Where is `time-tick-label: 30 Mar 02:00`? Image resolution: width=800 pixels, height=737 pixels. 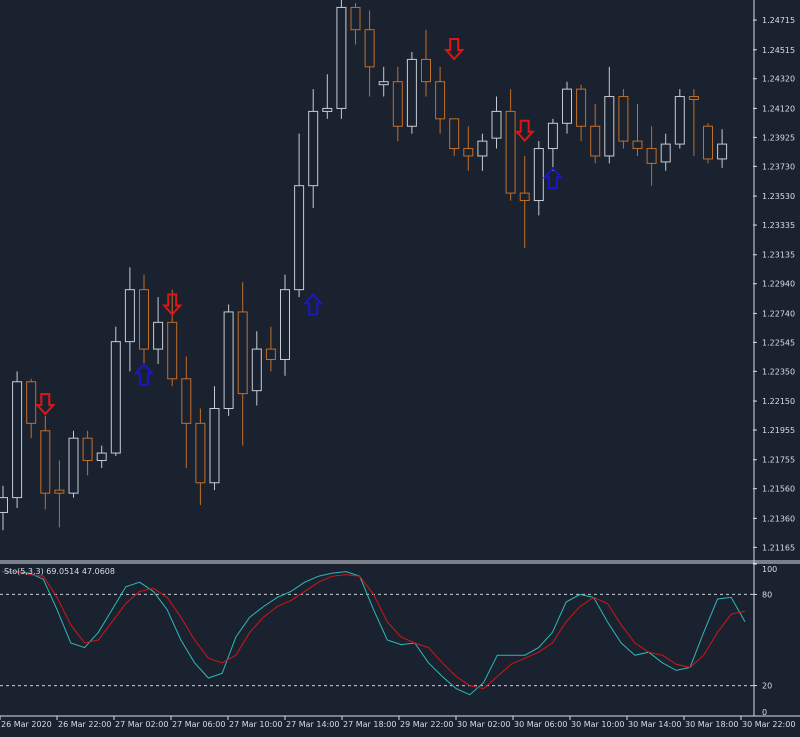
time-tick-label: 30 Mar 02:00 is located at coordinates (483, 724).